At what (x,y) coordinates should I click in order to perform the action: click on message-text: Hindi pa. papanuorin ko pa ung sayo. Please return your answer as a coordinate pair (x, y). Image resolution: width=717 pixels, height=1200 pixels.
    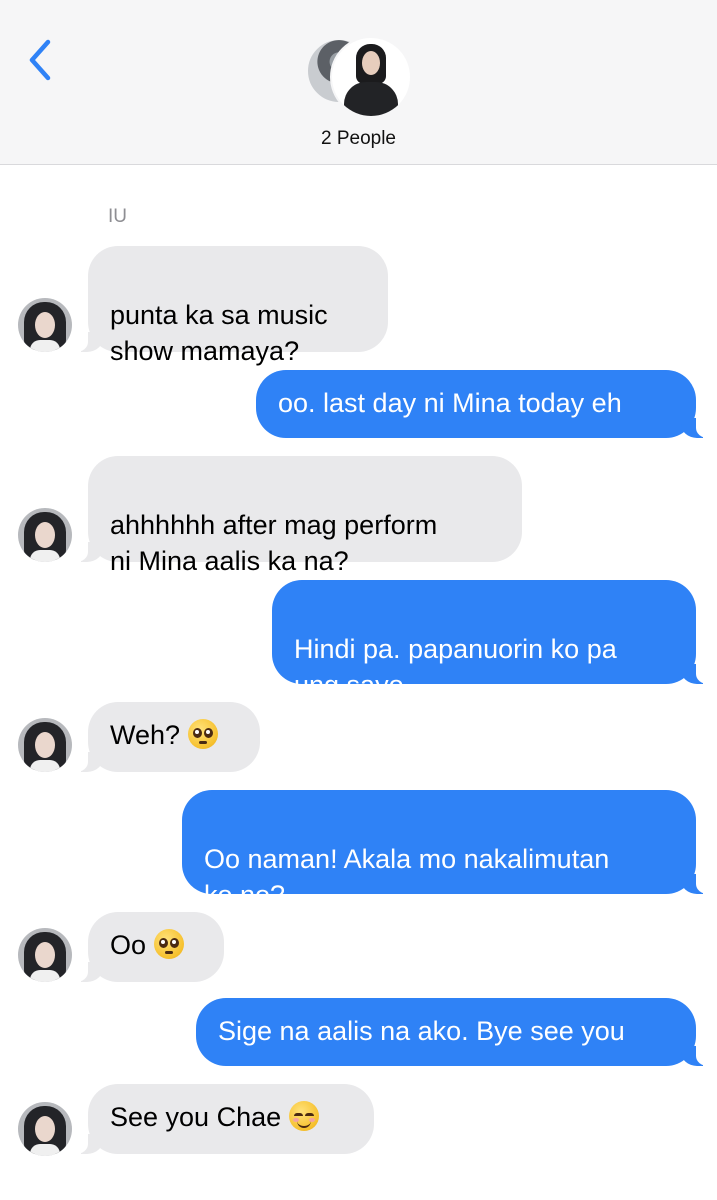
    Looking at the image, I should click on (455, 667).